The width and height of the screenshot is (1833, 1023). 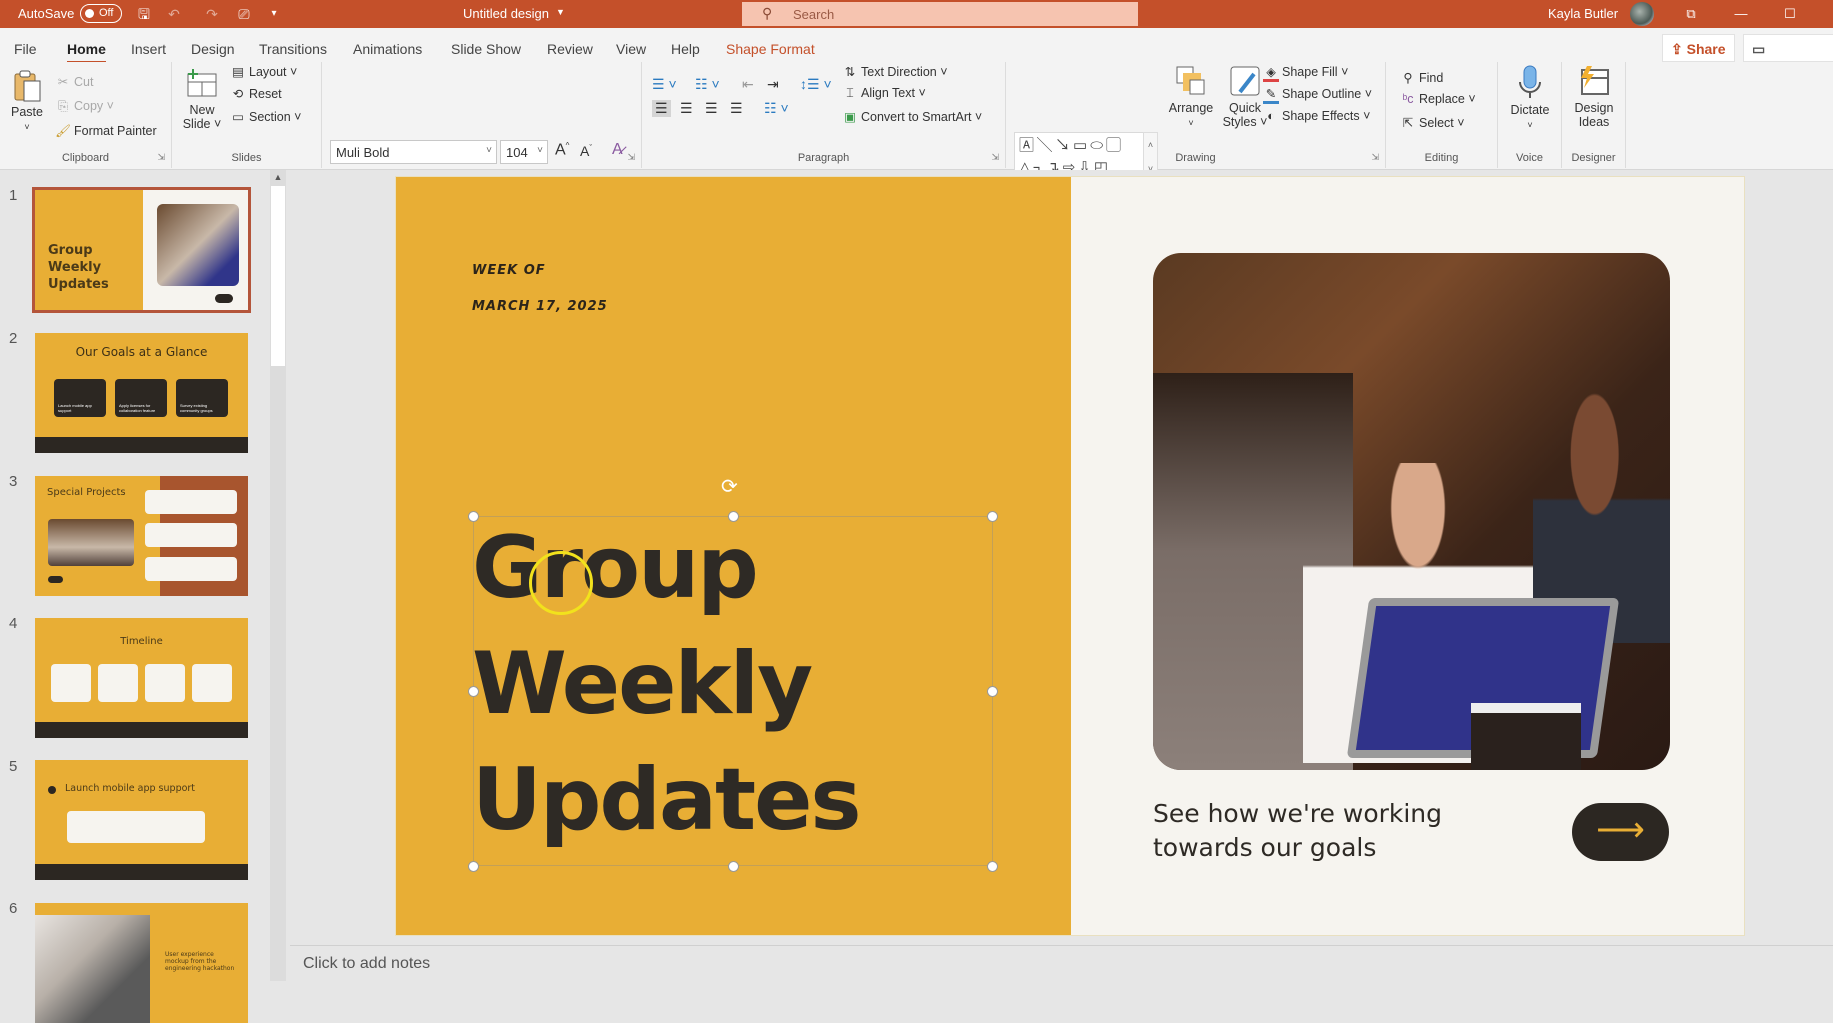 I want to click on select-button: ⇱ Select ˅, so click(x=1432, y=122).